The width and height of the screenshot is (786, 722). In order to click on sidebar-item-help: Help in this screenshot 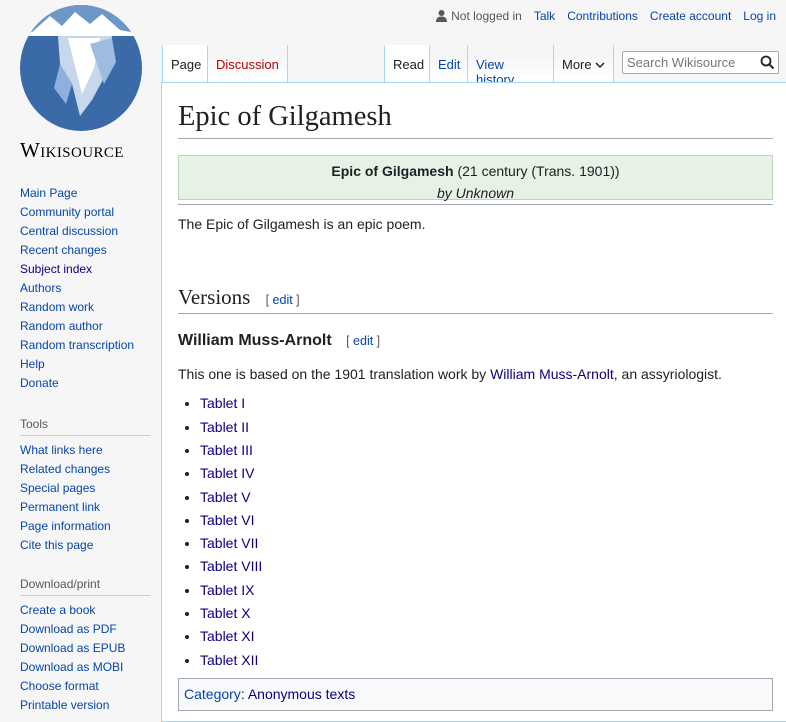, I will do `click(90, 364)`.